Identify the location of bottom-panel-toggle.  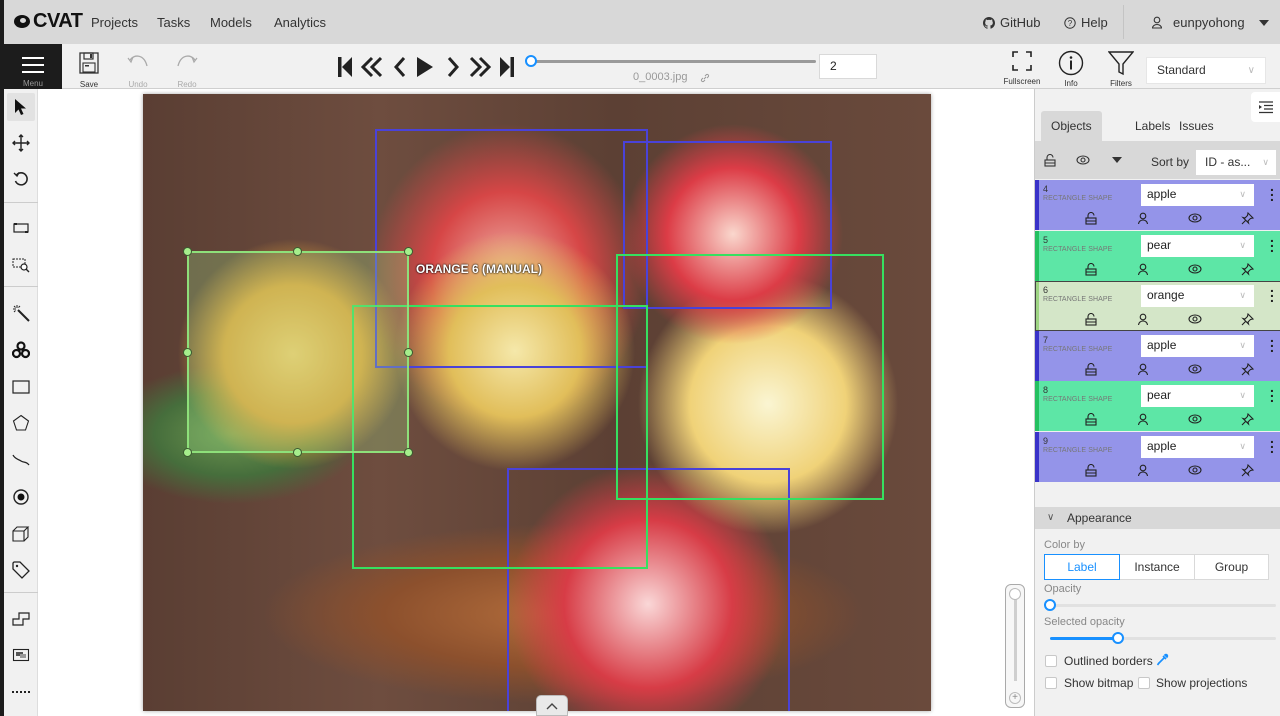
(552, 705).